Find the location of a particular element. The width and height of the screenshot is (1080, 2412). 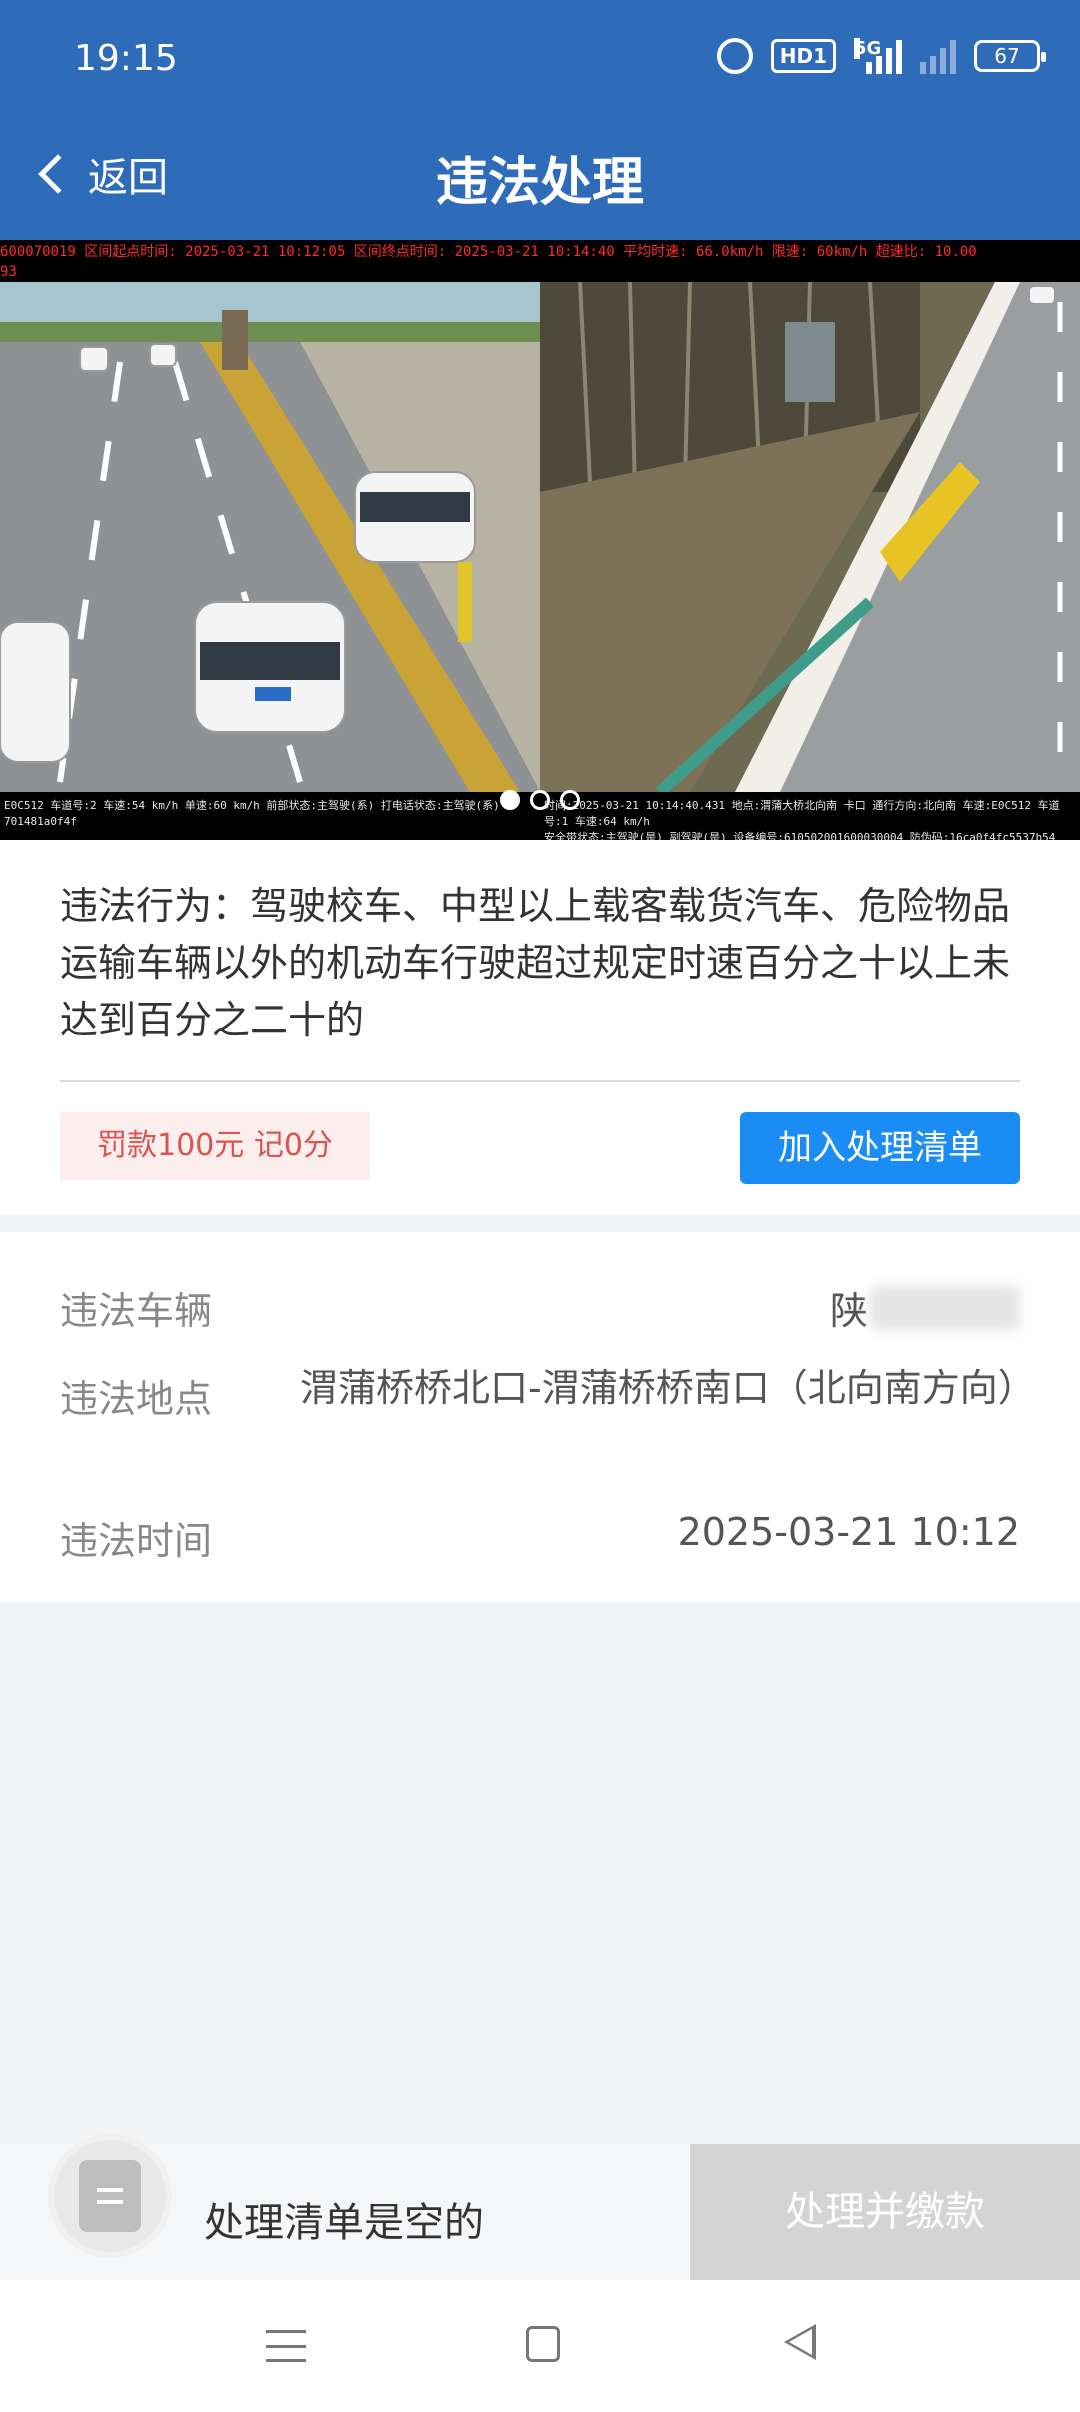

fine-badge: 罚款100元 记0分 is located at coordinates (215, 1146).